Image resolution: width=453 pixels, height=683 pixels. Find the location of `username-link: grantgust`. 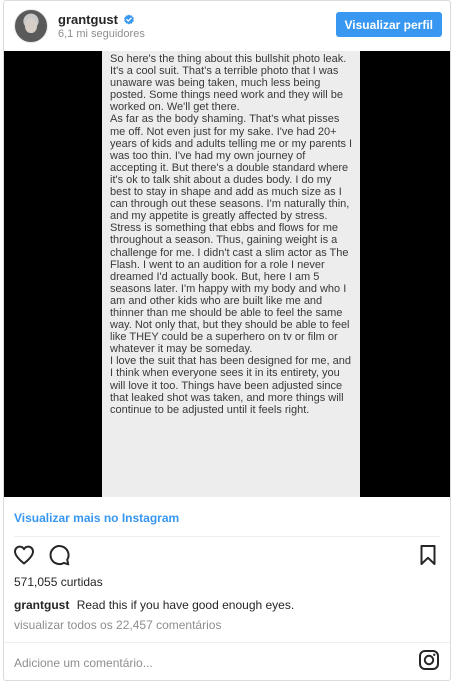

username-link: grantgust is located at coordinates (88, 19).